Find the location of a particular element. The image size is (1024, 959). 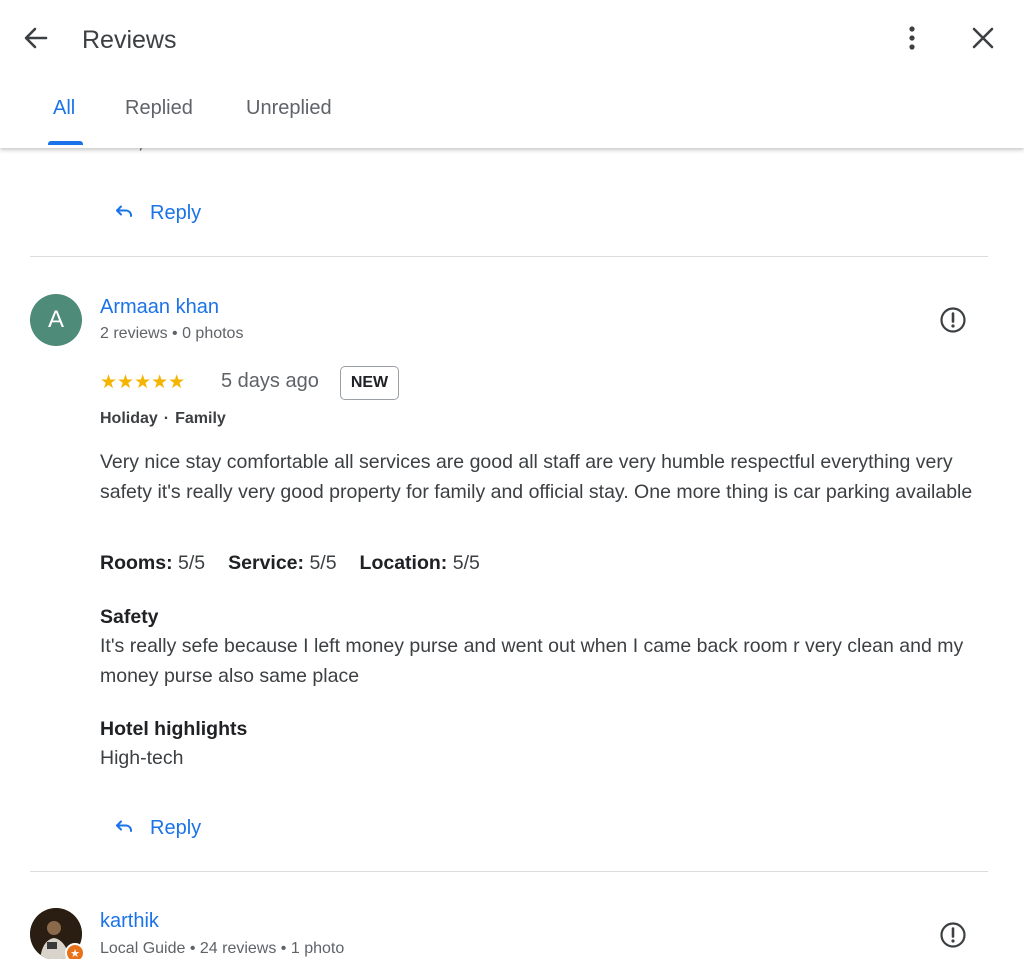

category-ratings: Rooms: 5/5 Service: 5/5 Location: 5/5 is located at coordinates (290, 563).